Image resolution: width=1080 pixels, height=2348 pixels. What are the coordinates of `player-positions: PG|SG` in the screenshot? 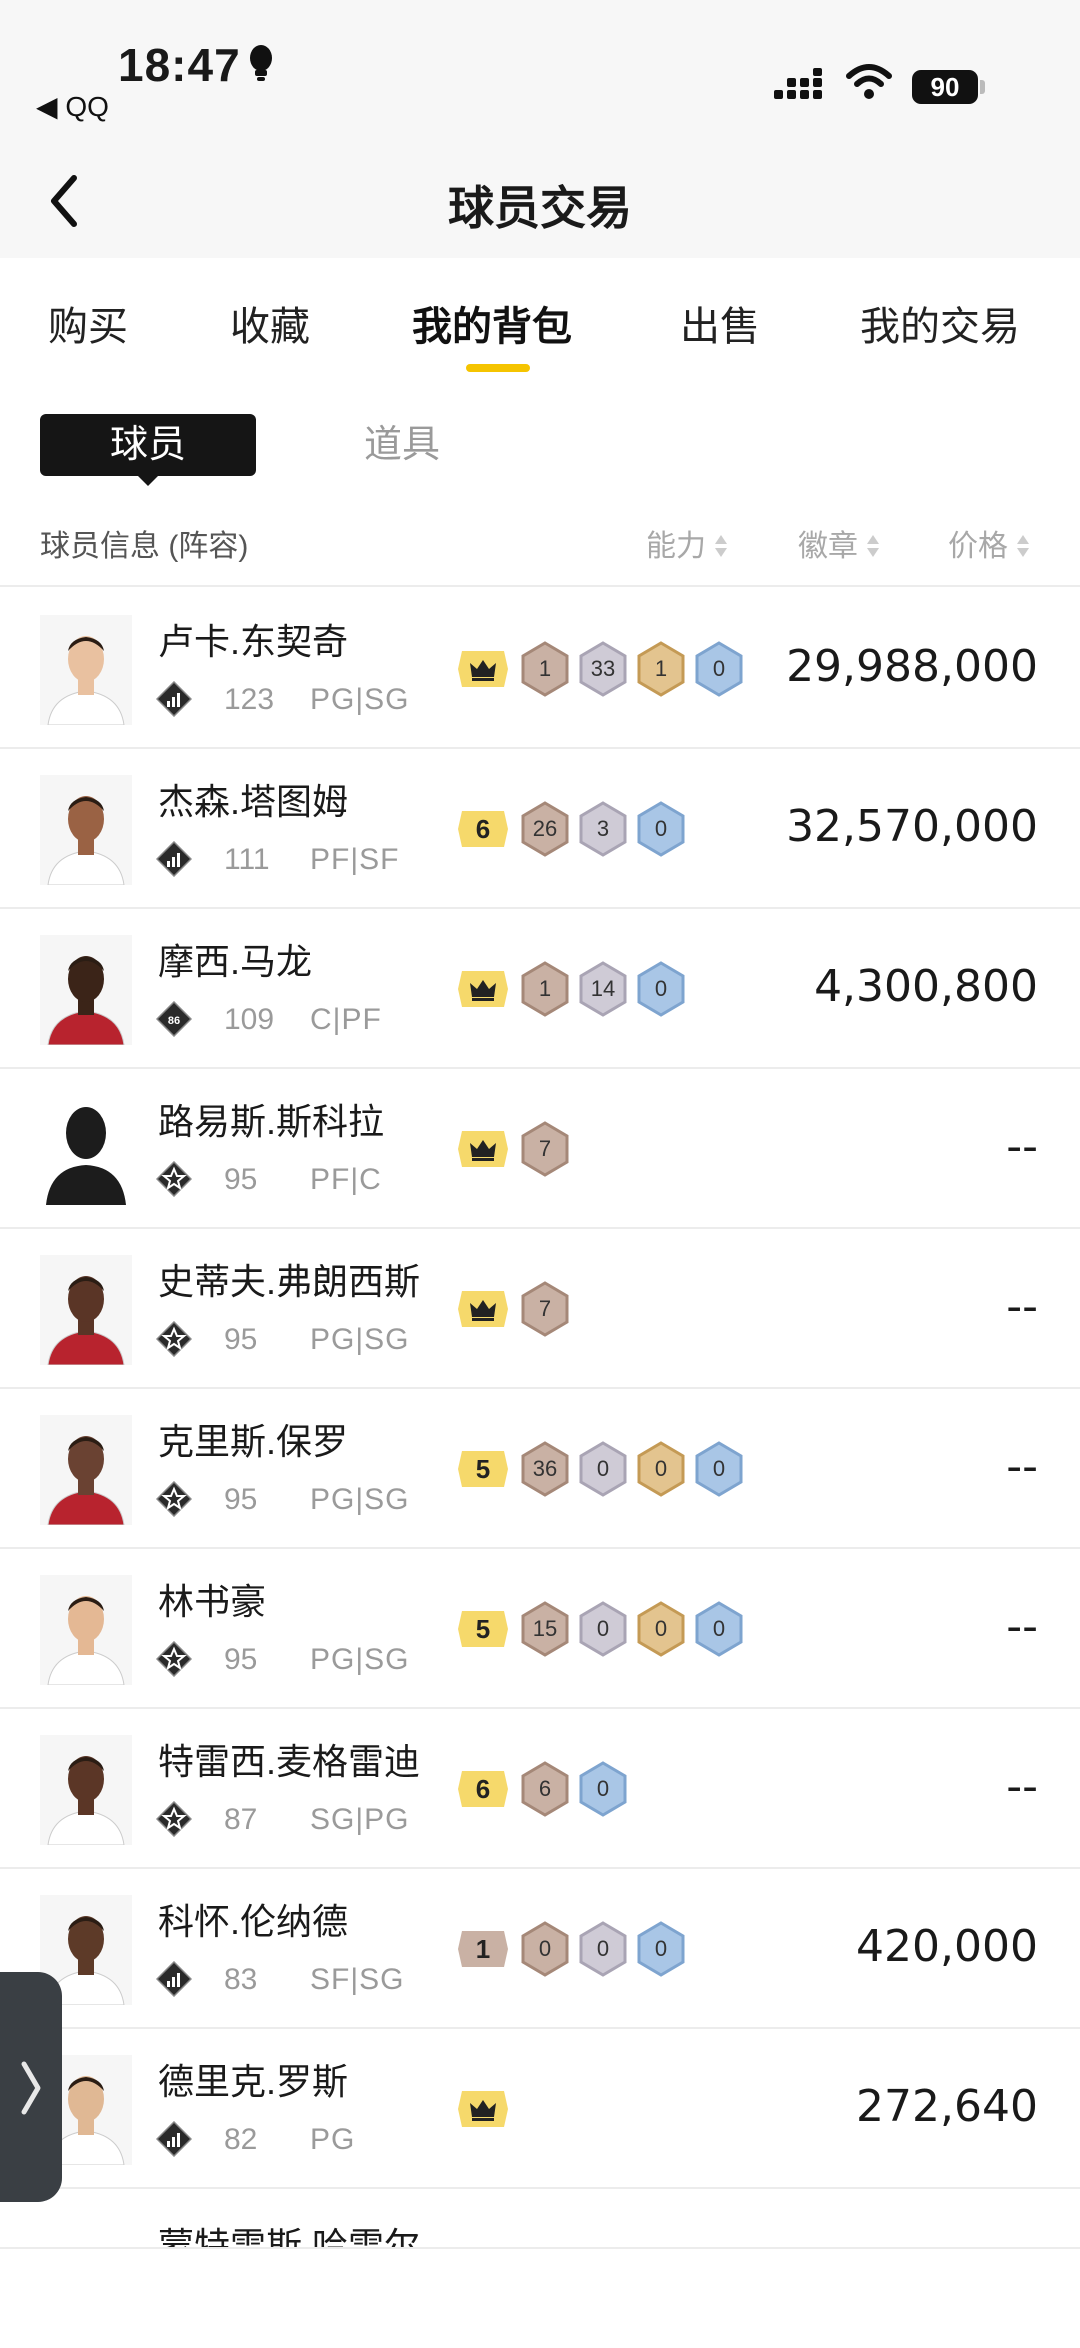 It's located at (360, 699).